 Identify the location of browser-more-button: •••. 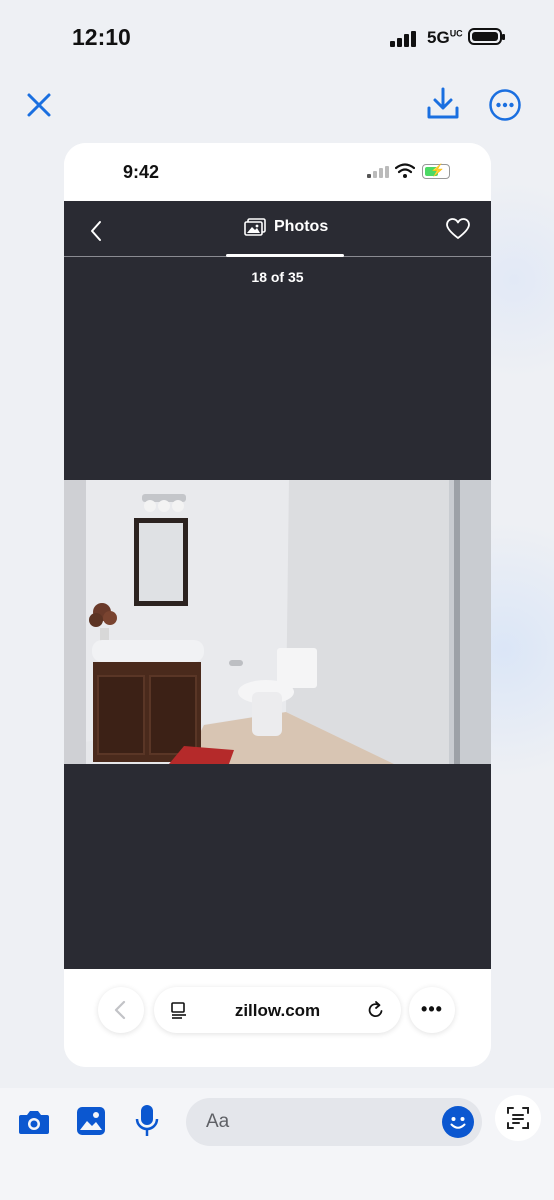
(432, 1010).